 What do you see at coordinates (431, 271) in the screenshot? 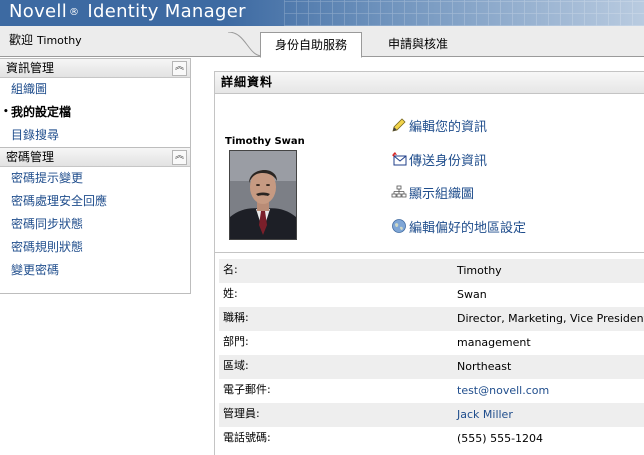
I see `field-row-first-name: 名: Timothy` at bounding box center [431, 271].